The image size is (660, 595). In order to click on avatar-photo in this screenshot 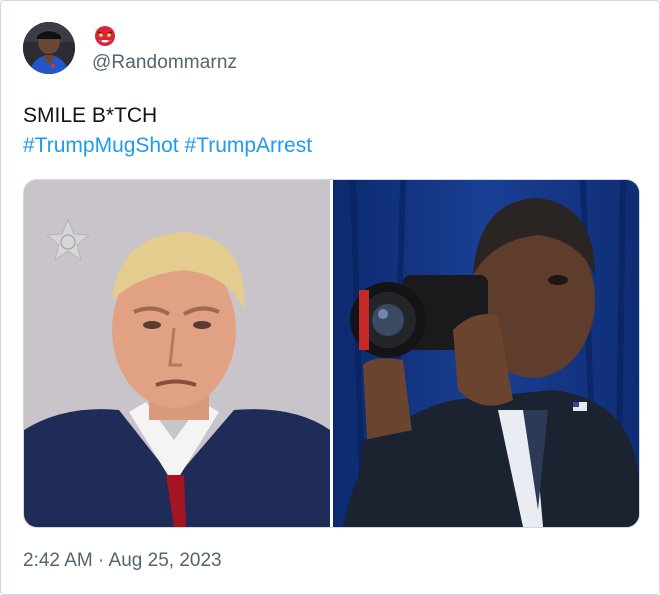, I will do `click(49, 48)`.